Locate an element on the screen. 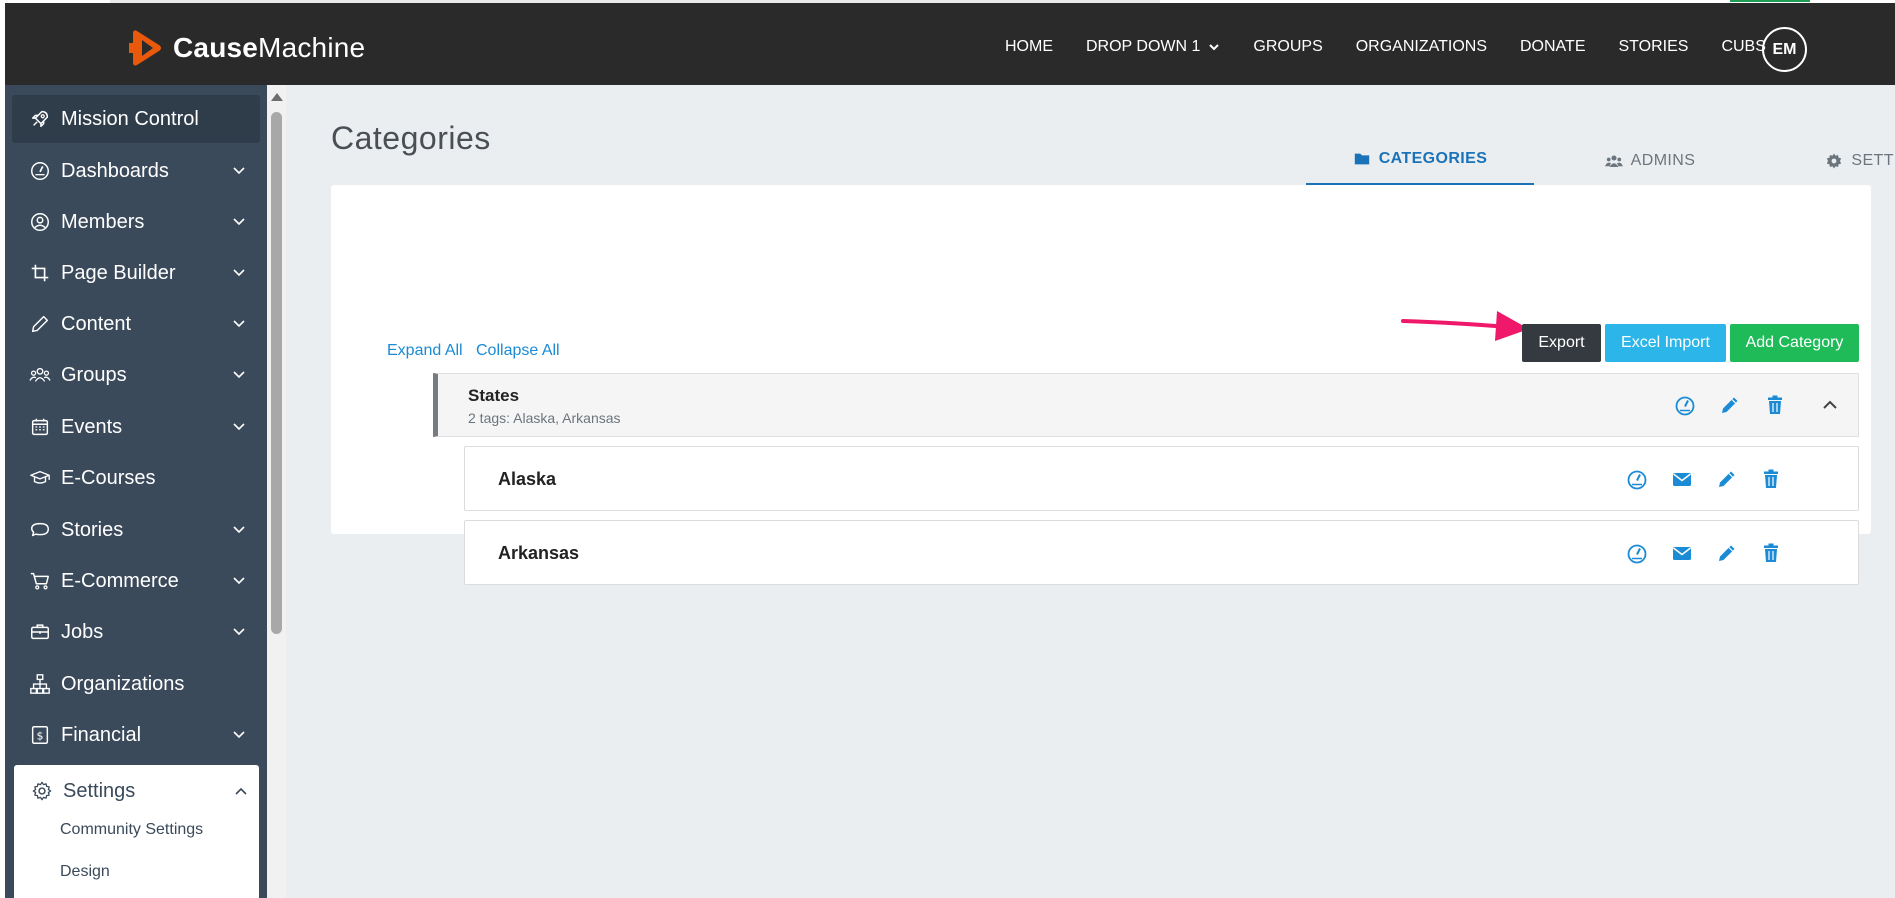 This screenshot has width=1895, height=898. sidebar-item-label: Events is located at coordinates (92, 426).